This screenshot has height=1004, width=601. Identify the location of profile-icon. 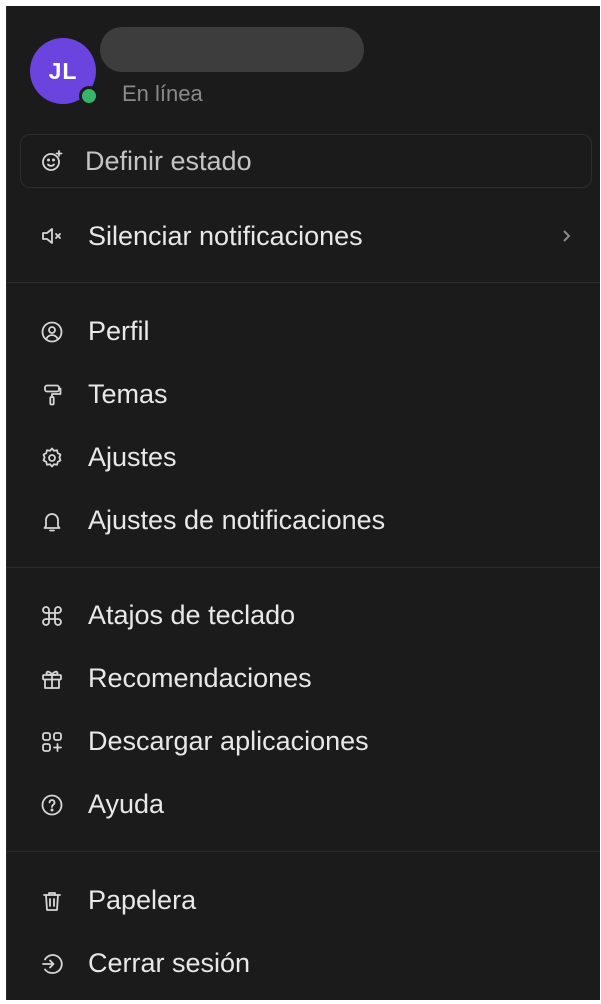
(52, 332).